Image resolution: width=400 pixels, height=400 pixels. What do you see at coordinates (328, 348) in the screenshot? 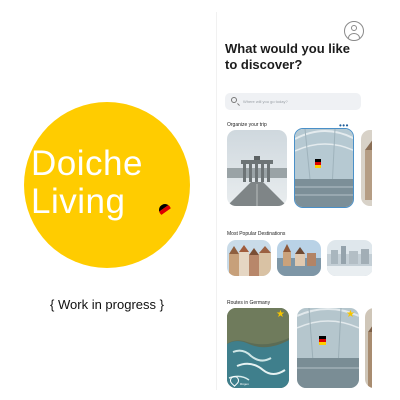
I see `route-card-reichstag: ★` at bounding box center [328, 348].